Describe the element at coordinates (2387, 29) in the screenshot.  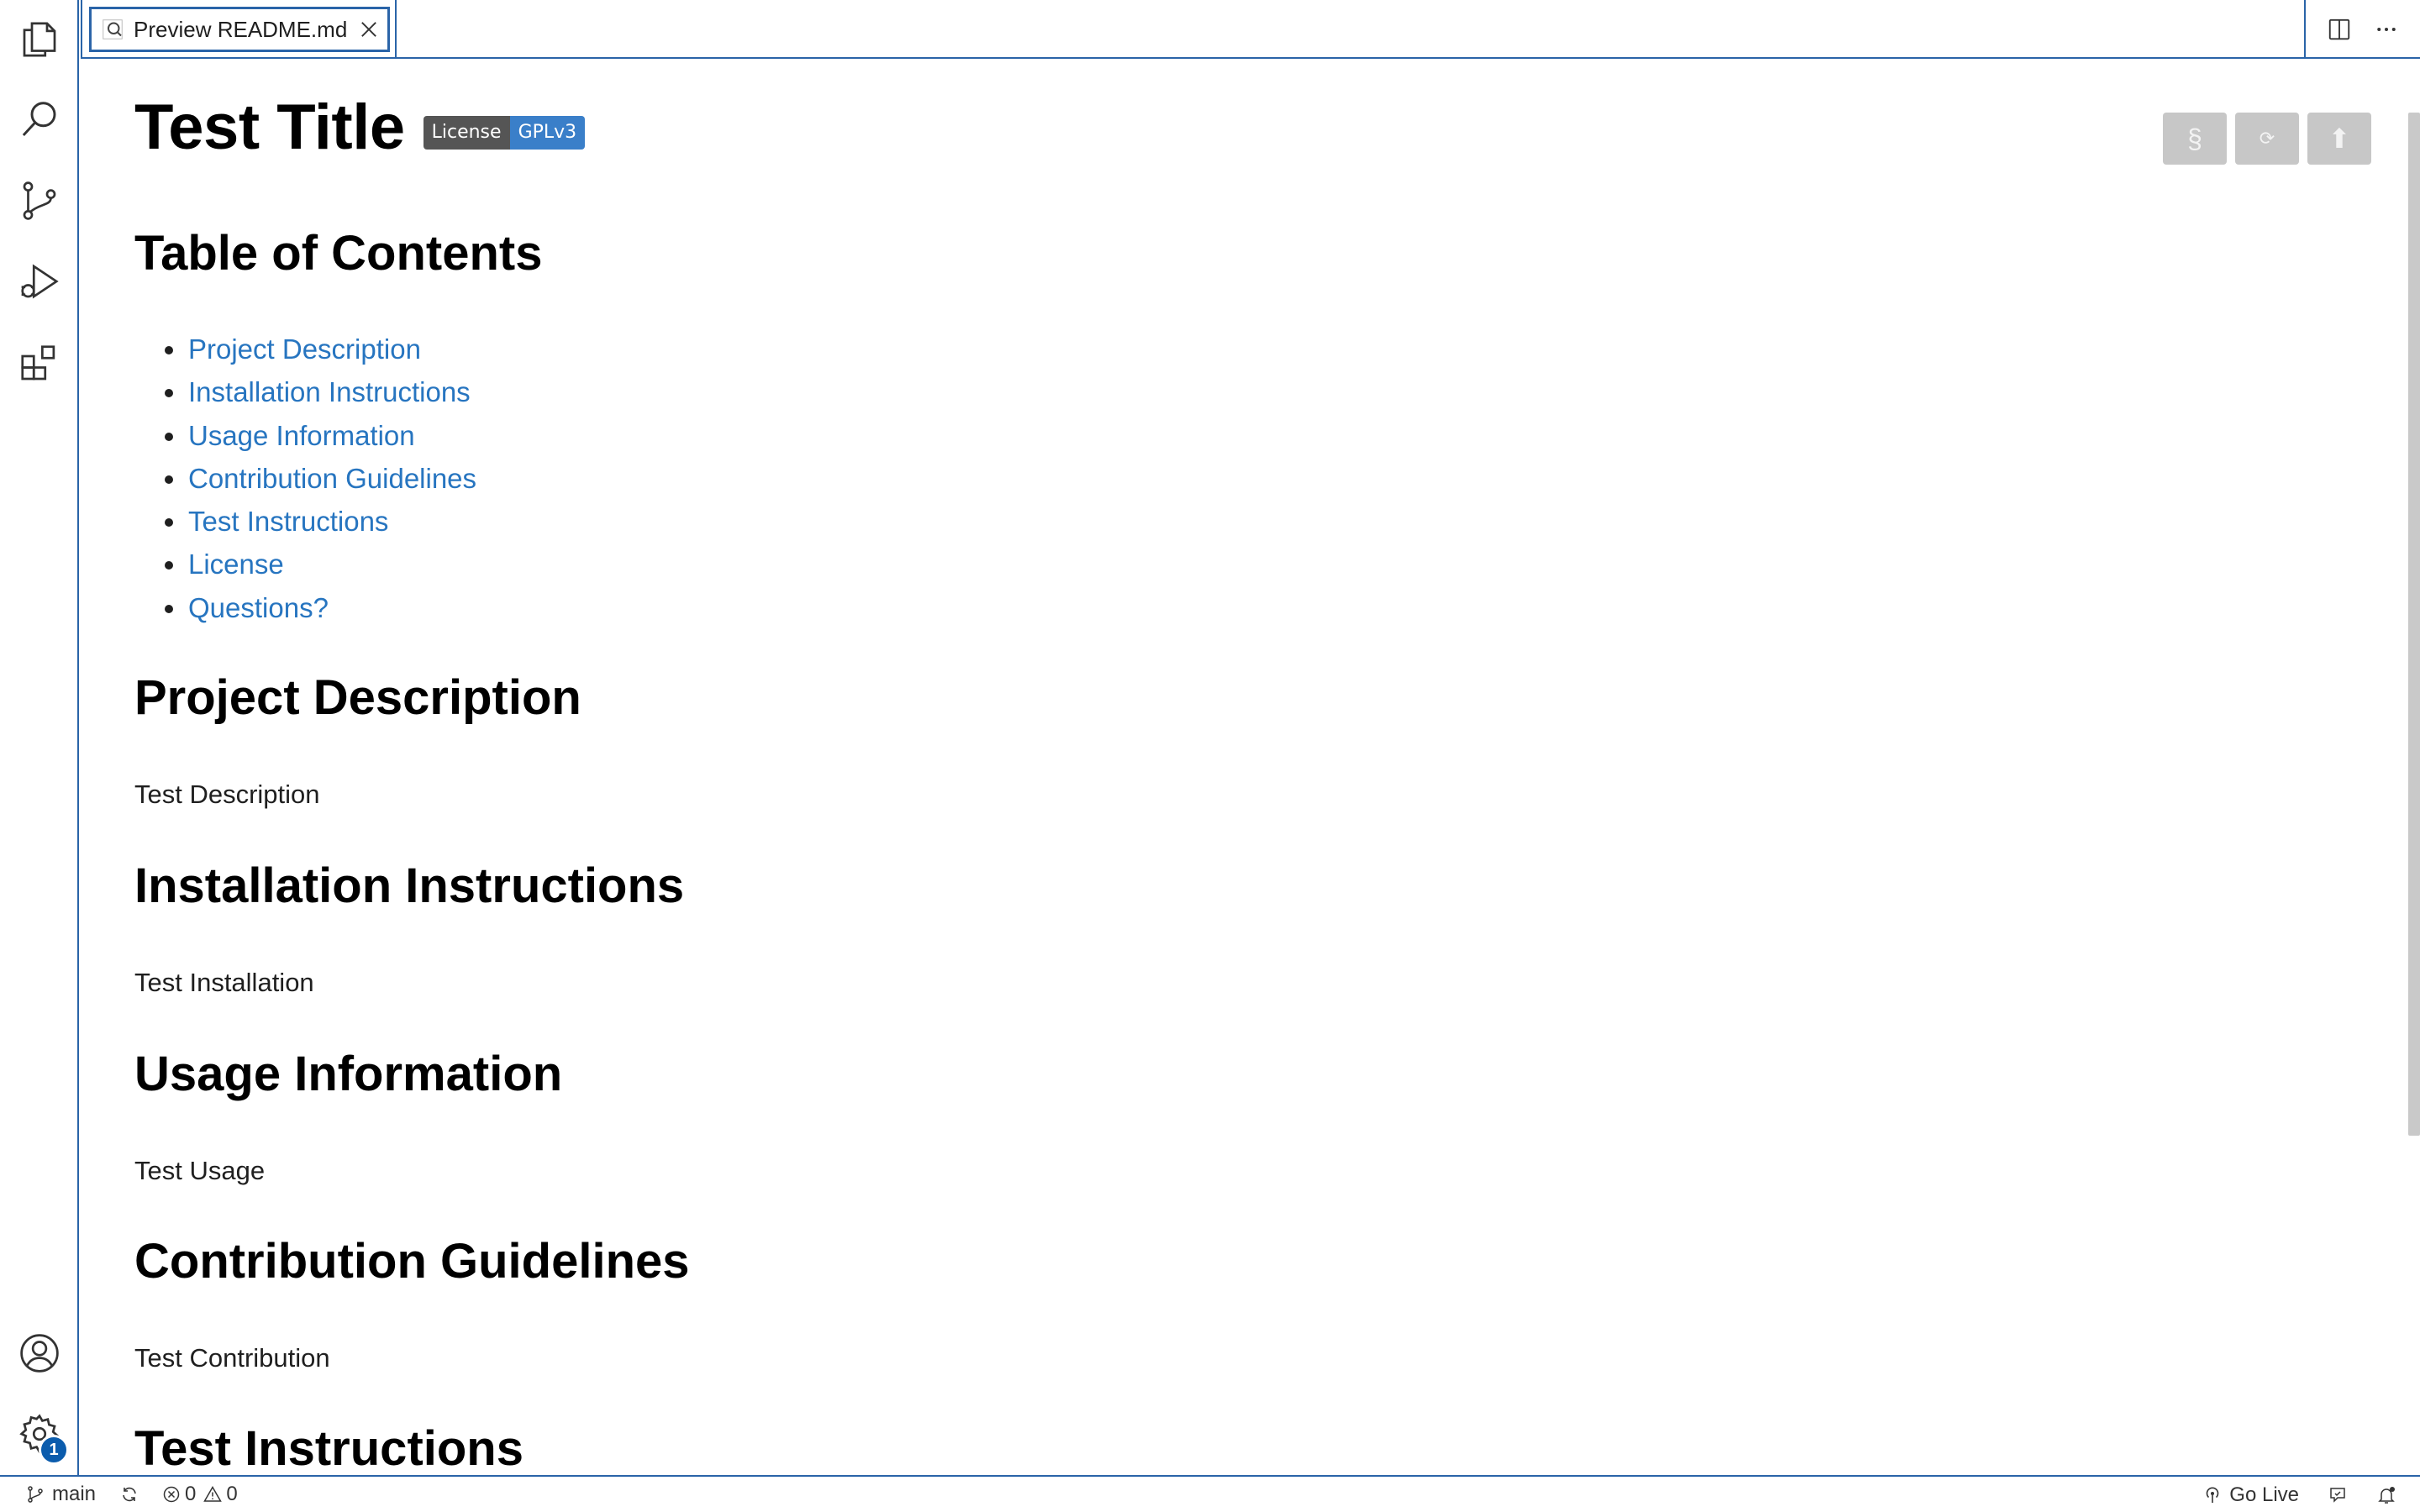
I see `more-actions-icon` at that location.